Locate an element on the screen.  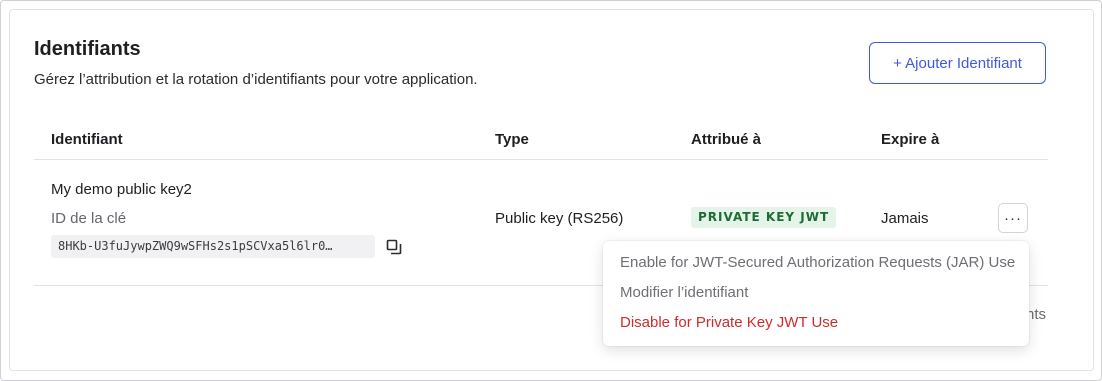
row-actions-button: ··· is located at coordinates (1013, 218).